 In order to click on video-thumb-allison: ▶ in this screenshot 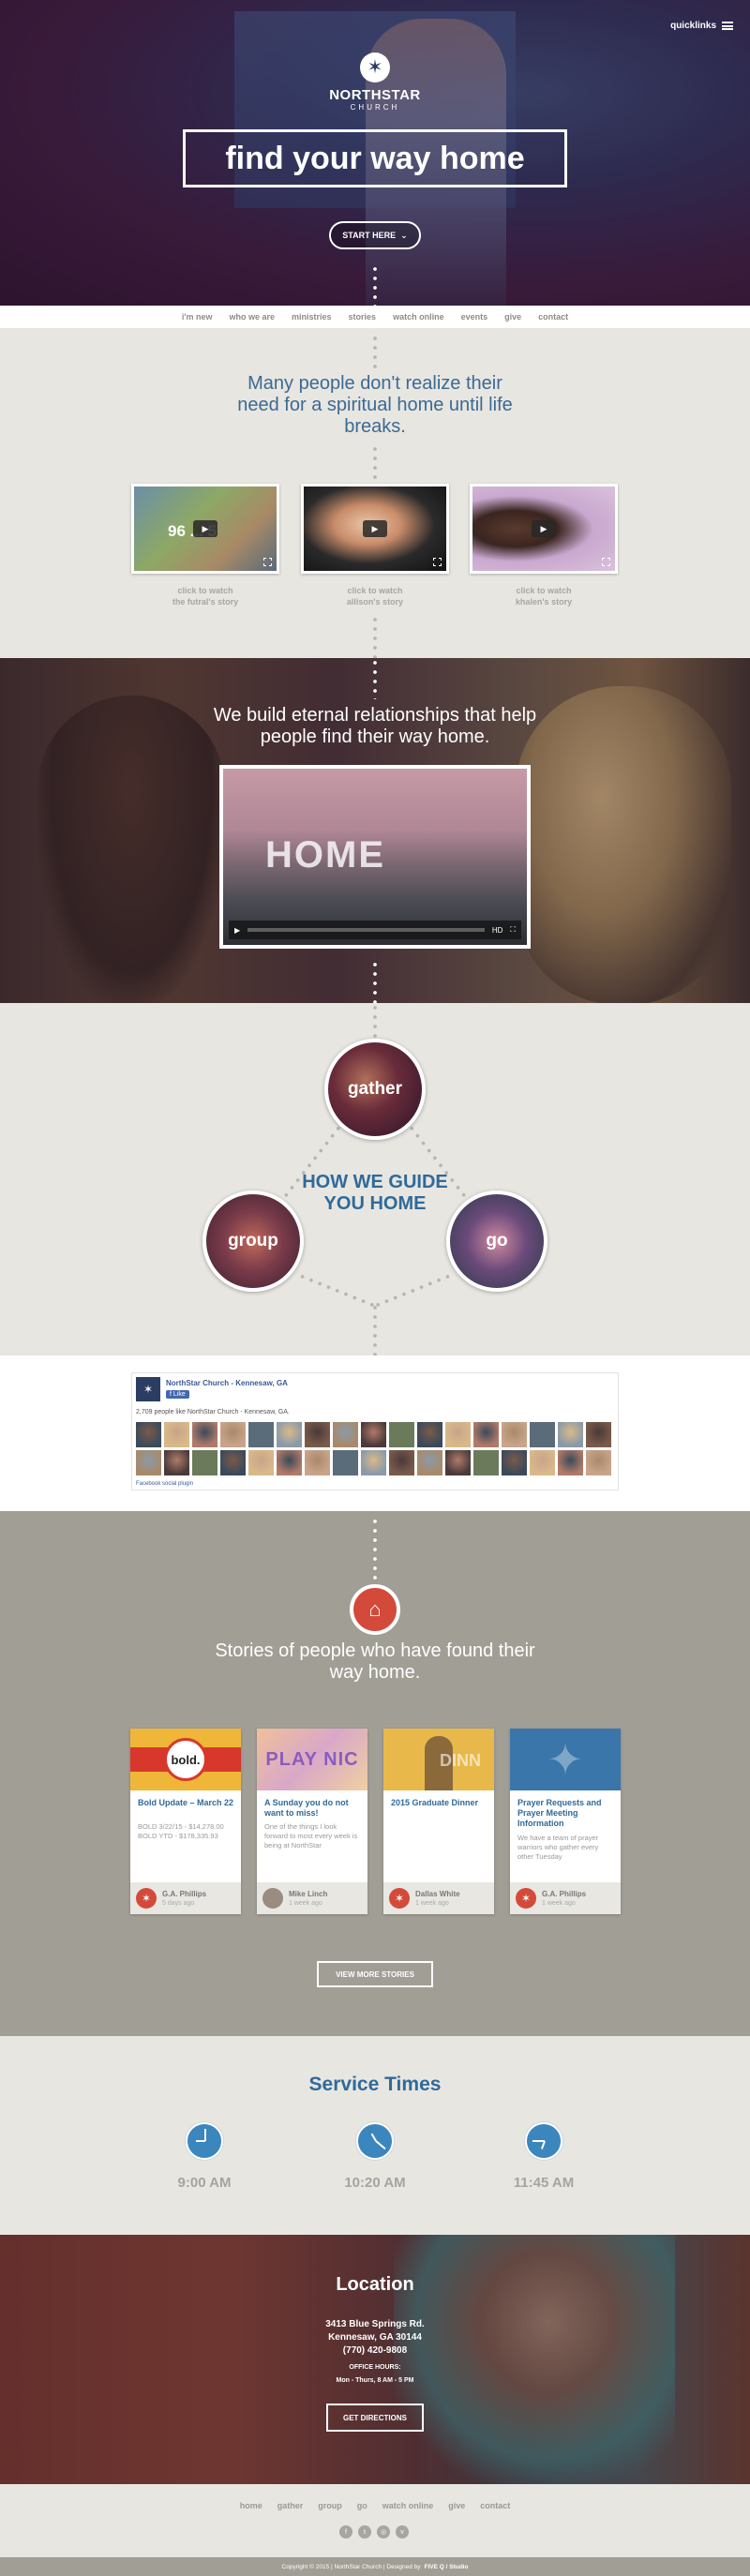, I will do `click(375, 529)`.